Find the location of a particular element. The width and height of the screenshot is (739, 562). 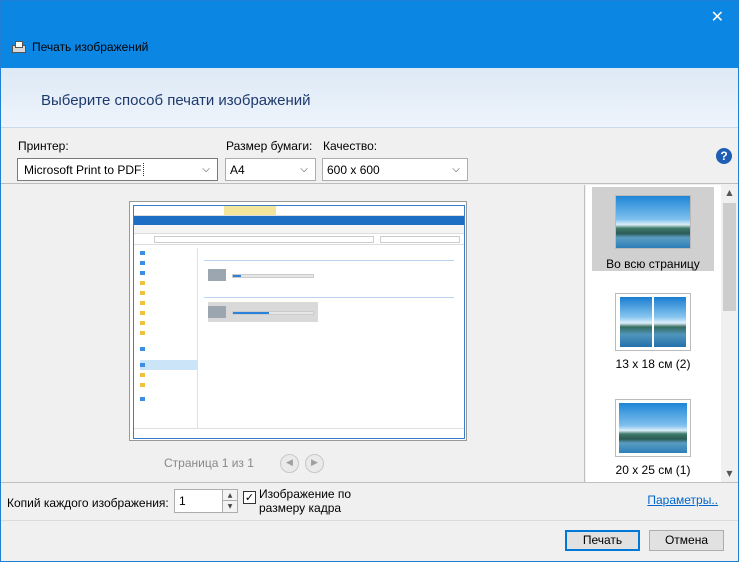

scroll-down-icon: ▼ is located at coordinates (729, 474).